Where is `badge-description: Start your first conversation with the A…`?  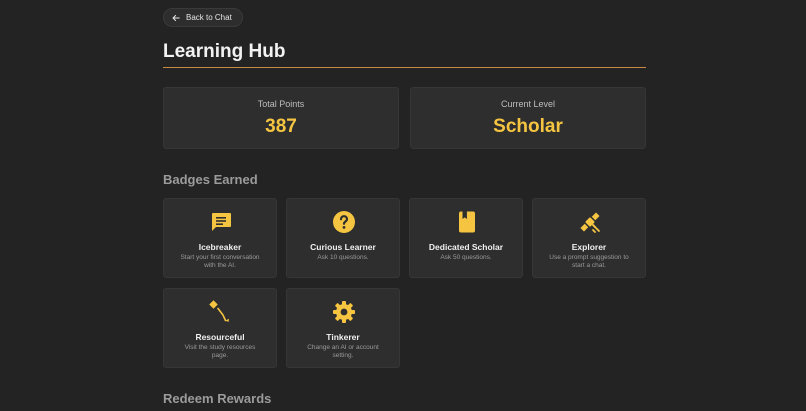
badge-description: Start your first conversation with the A… is located at coordinates (220, 261).